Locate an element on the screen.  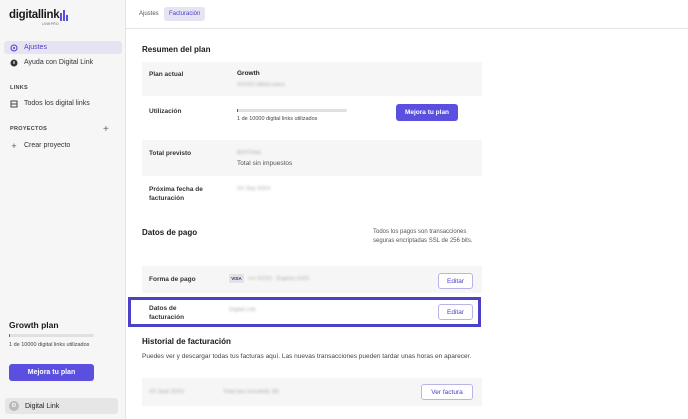
current-plan-sub: XXXXX billed users is located at coordinates (261, 85).